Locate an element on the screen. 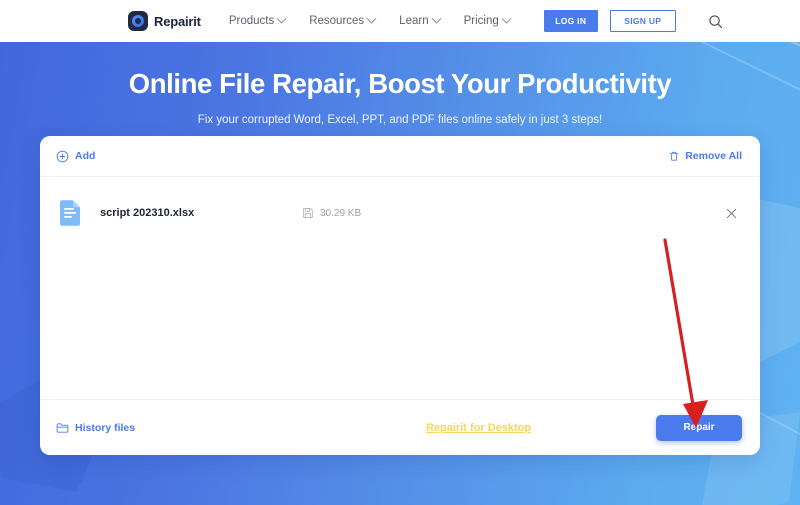 The image size is (800, 505). nav-item-pricing: Pricing is located at coordinates (487, 20).